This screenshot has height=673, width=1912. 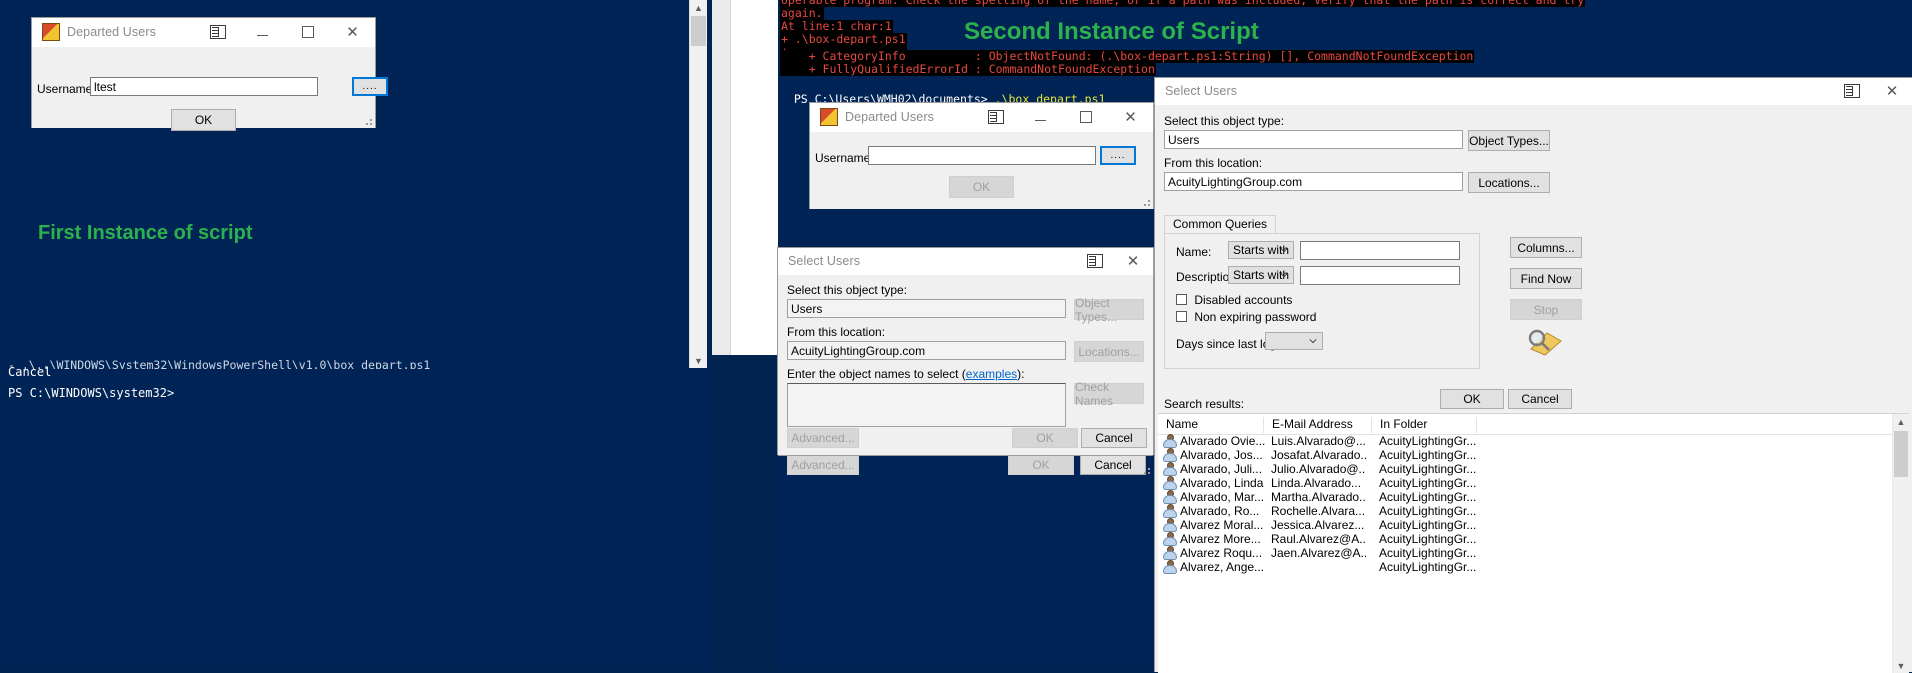 I want to click on find-now-button: Find Now, so click(x=1546, y=278).